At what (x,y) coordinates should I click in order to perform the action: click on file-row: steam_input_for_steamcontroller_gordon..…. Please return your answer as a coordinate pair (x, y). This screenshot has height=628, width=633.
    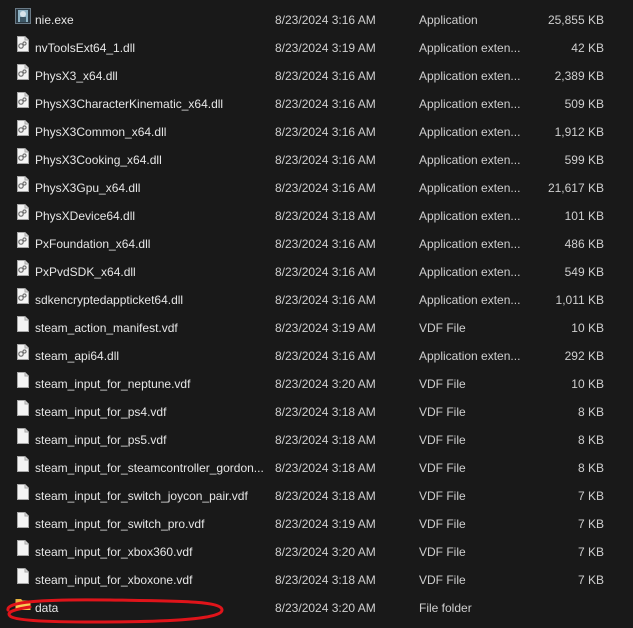
    Looking at the image, I should click on (316, 468).